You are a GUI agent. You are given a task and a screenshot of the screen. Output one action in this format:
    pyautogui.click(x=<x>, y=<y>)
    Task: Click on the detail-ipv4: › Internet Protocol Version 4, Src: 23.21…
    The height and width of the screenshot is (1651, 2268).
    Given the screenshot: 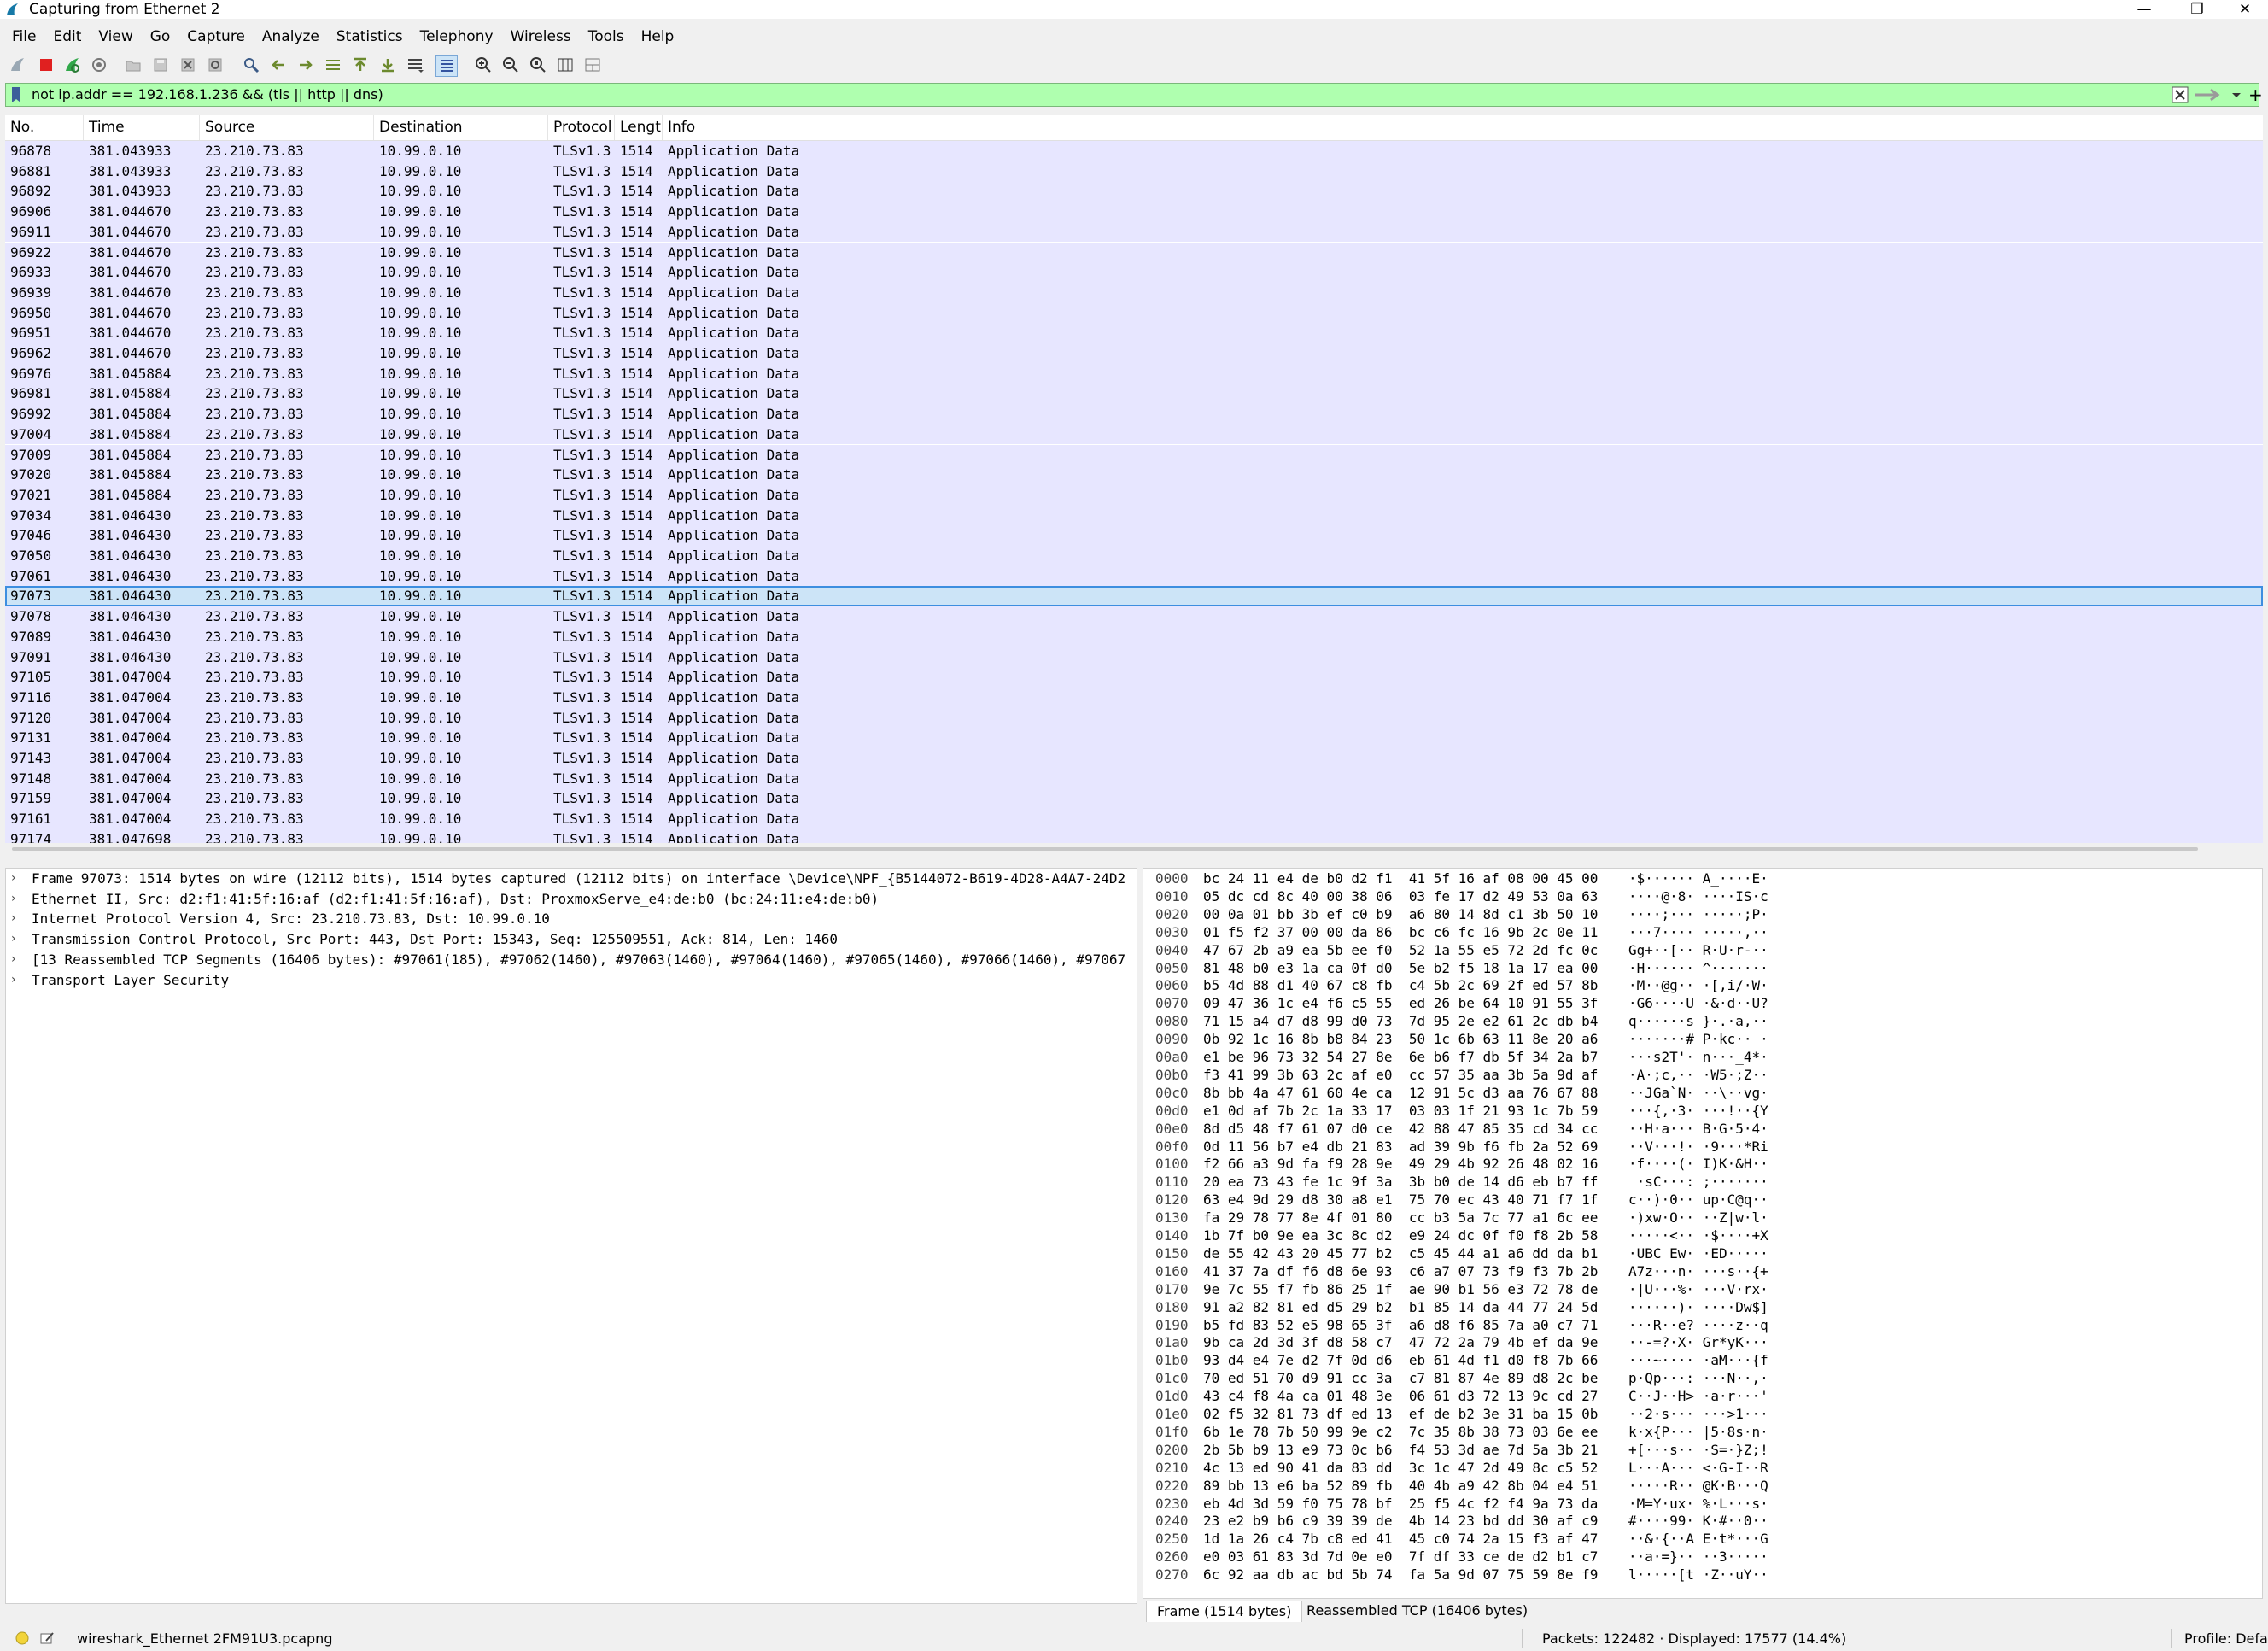 What is the action you would take?
    pyautogui.click(x=571, y=919)
    